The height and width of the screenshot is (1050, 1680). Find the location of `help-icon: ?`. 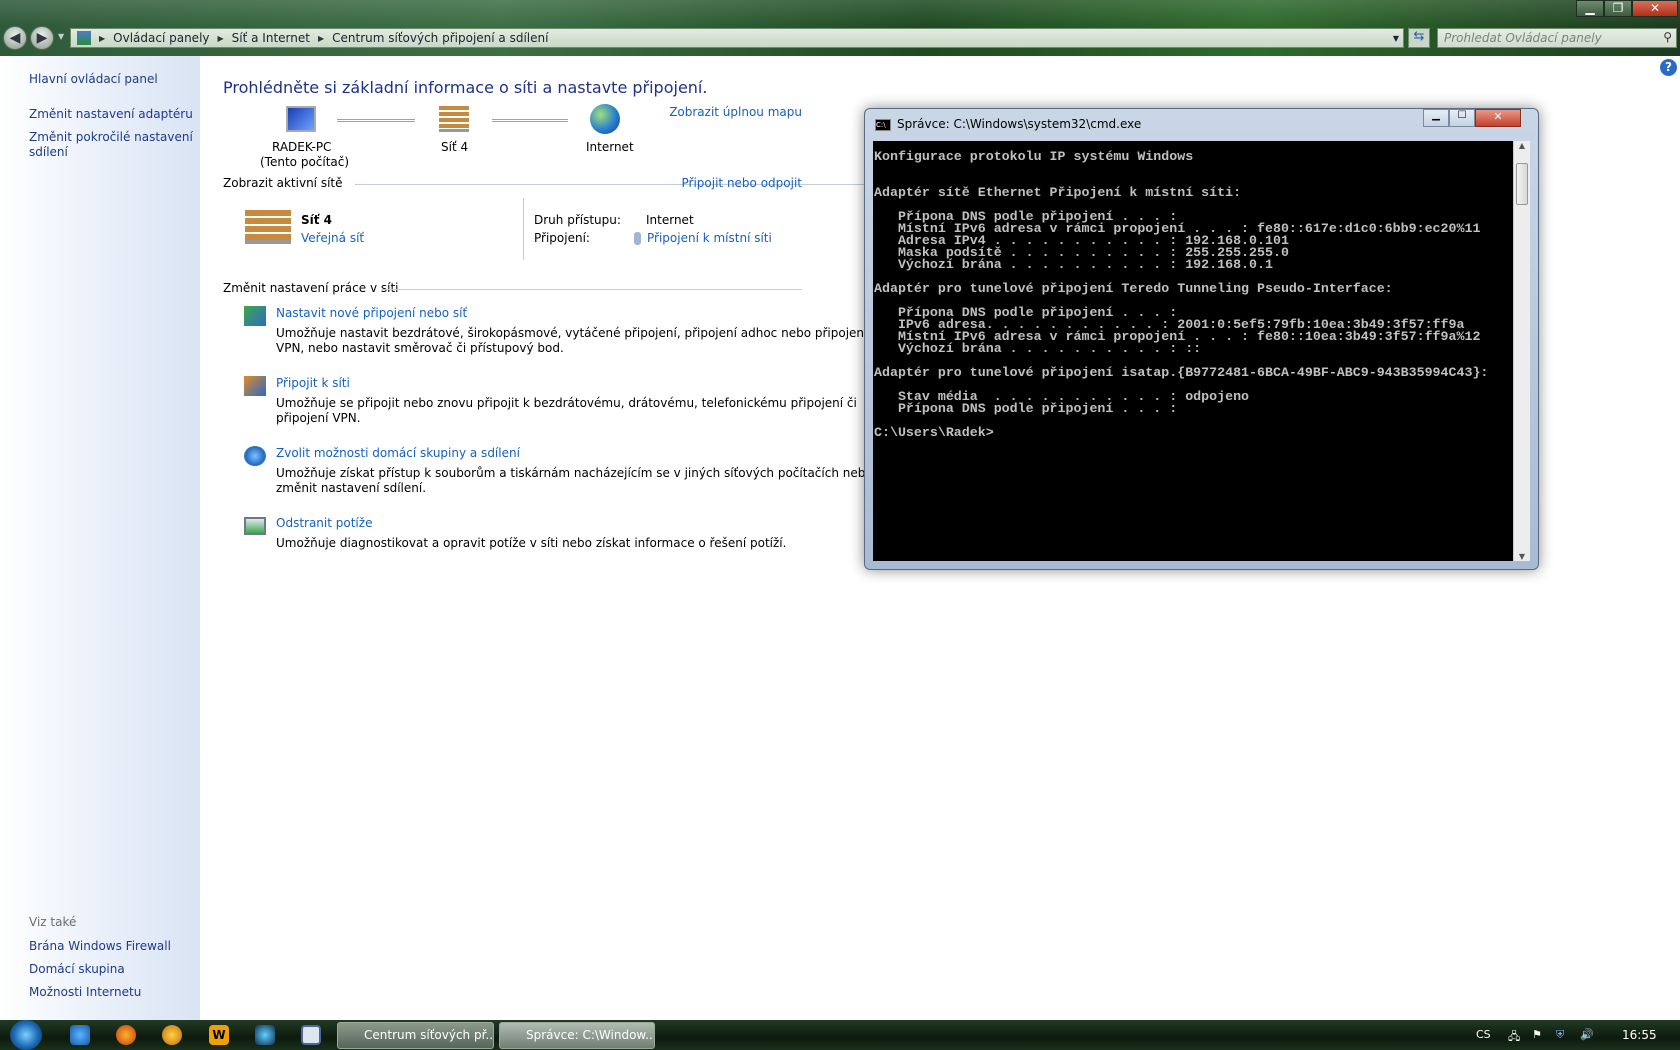

help-icon: ? is located at coordinates (1668, 67).